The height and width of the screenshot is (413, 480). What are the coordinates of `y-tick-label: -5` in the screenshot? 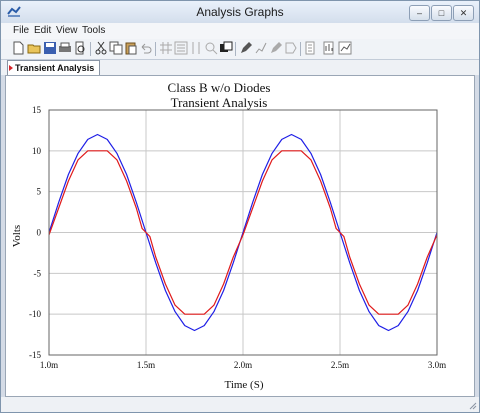 It's located at (38, 273).